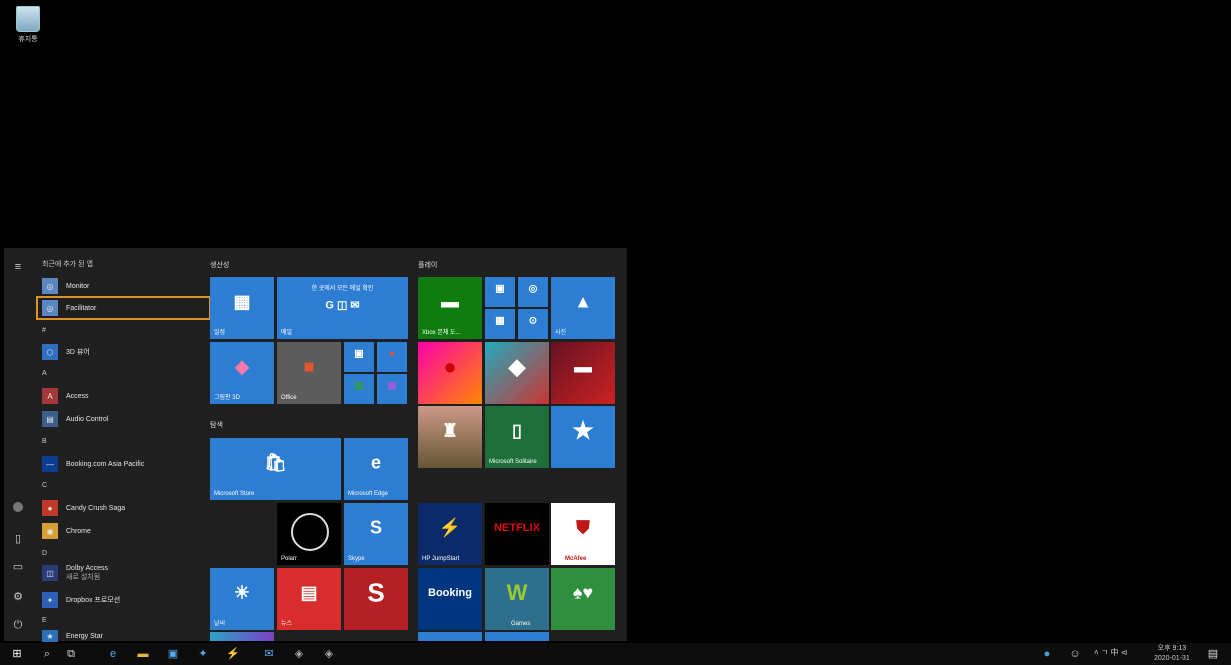 The image size is (1231, 665). What do you see at coordinates (123, 352) in the screenshot?
I see `app-3d-viewer: ⬡ 3D 뷰어` at bounding box center [123, 352].